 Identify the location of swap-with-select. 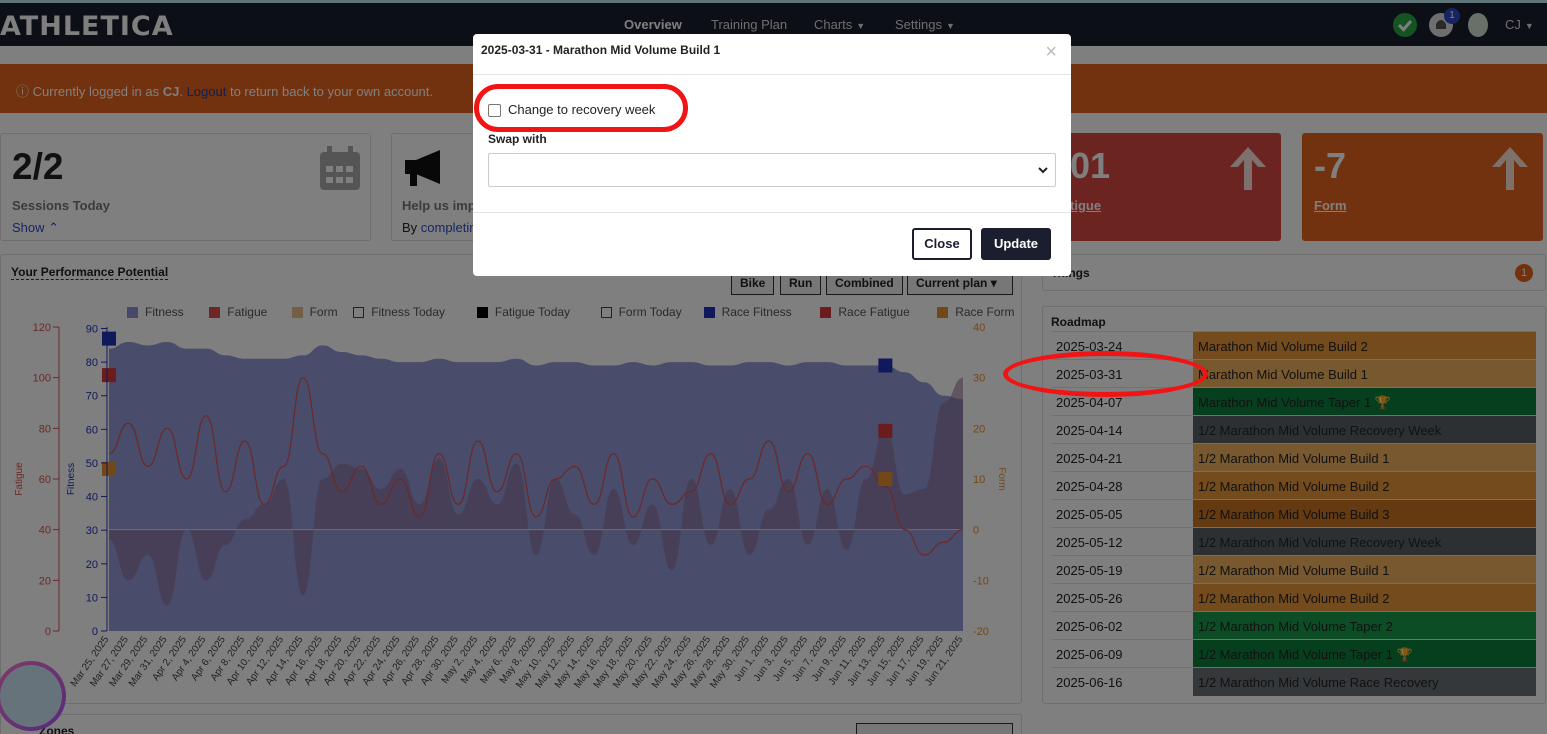
(772, 170).